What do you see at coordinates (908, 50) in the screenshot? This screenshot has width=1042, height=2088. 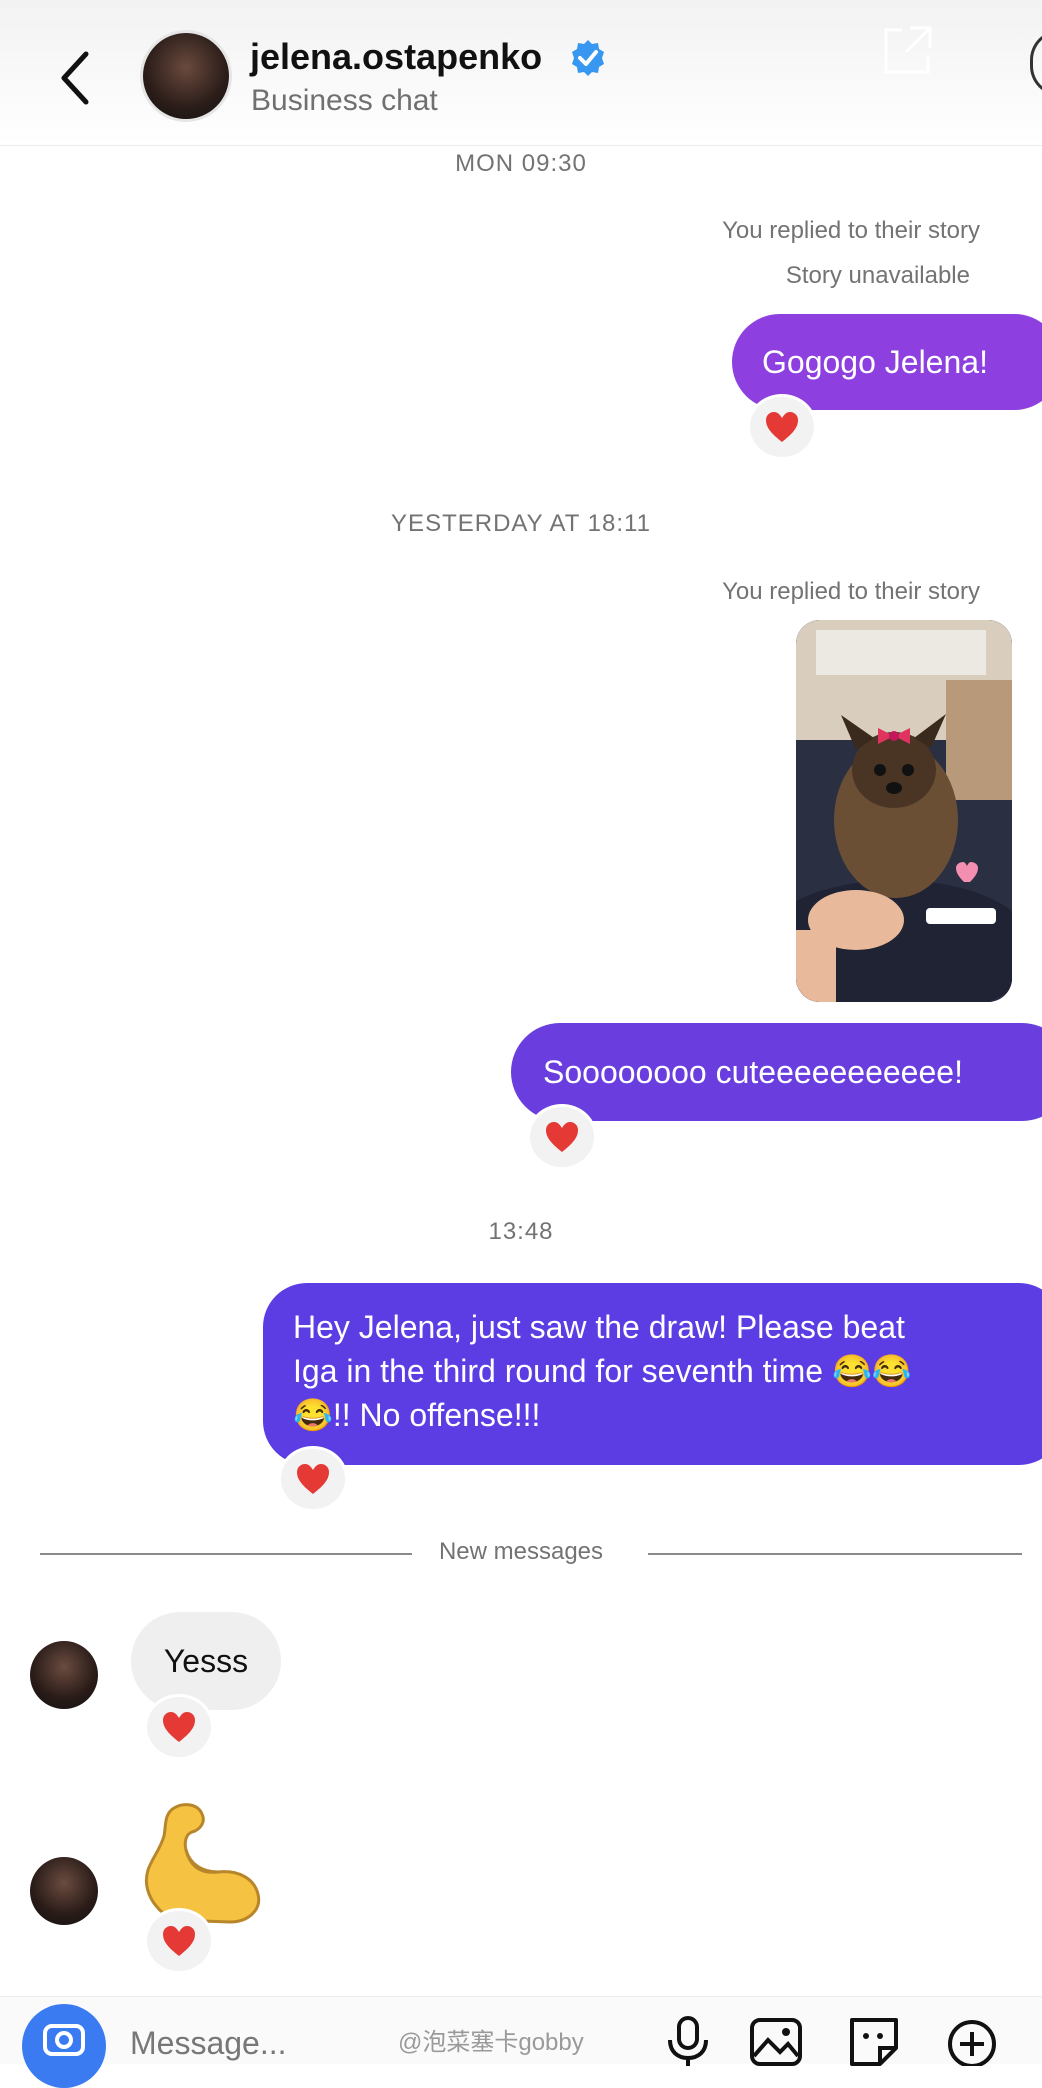 I see `external-link-icon` at bounding box center [908, 50].